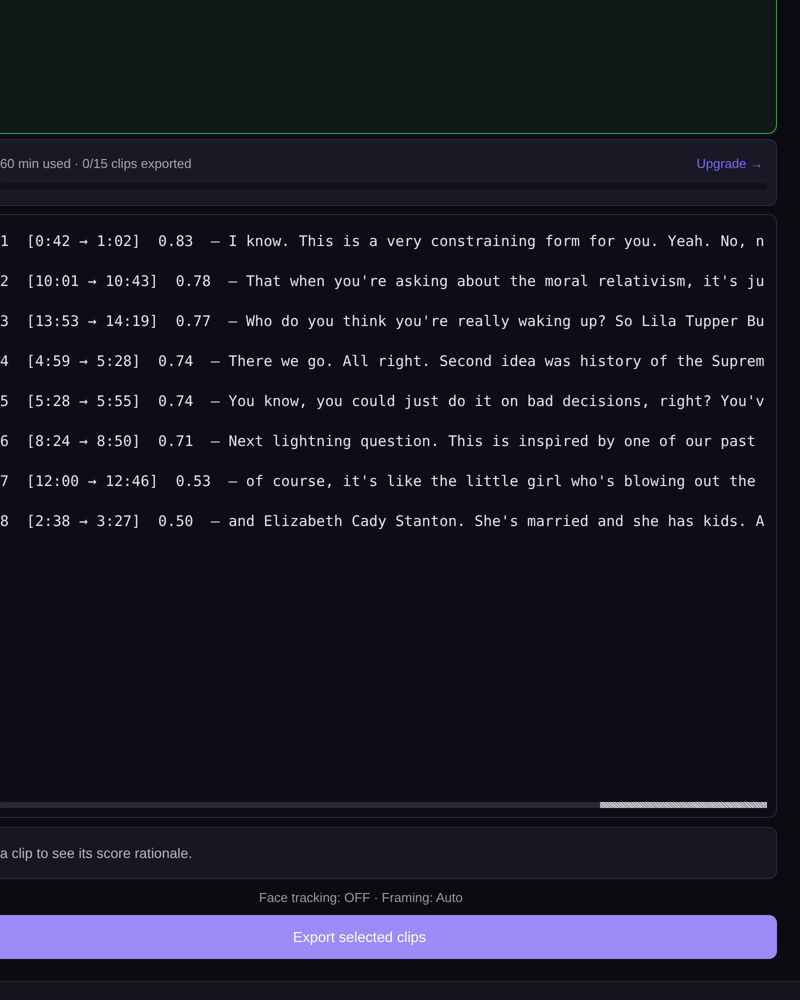  Describe the element at coordinates (83, 441) in the screenshot. I see `clip-time-range: [8:24 → 8:50]` at that location.